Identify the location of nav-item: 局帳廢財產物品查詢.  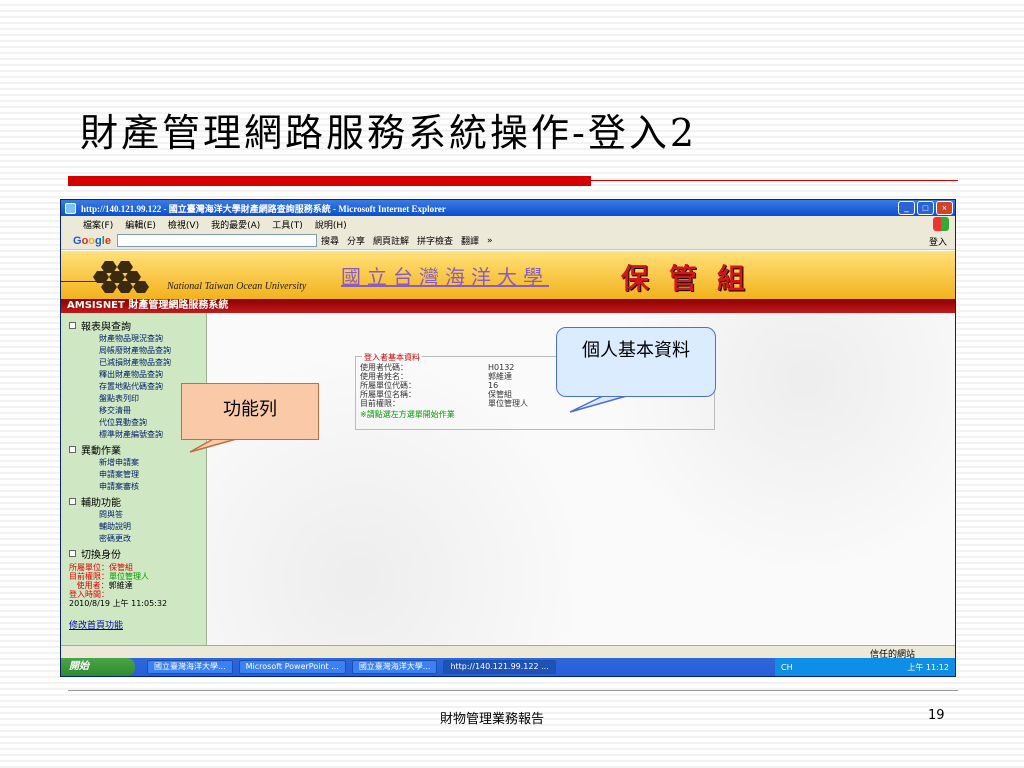
(137, 351).